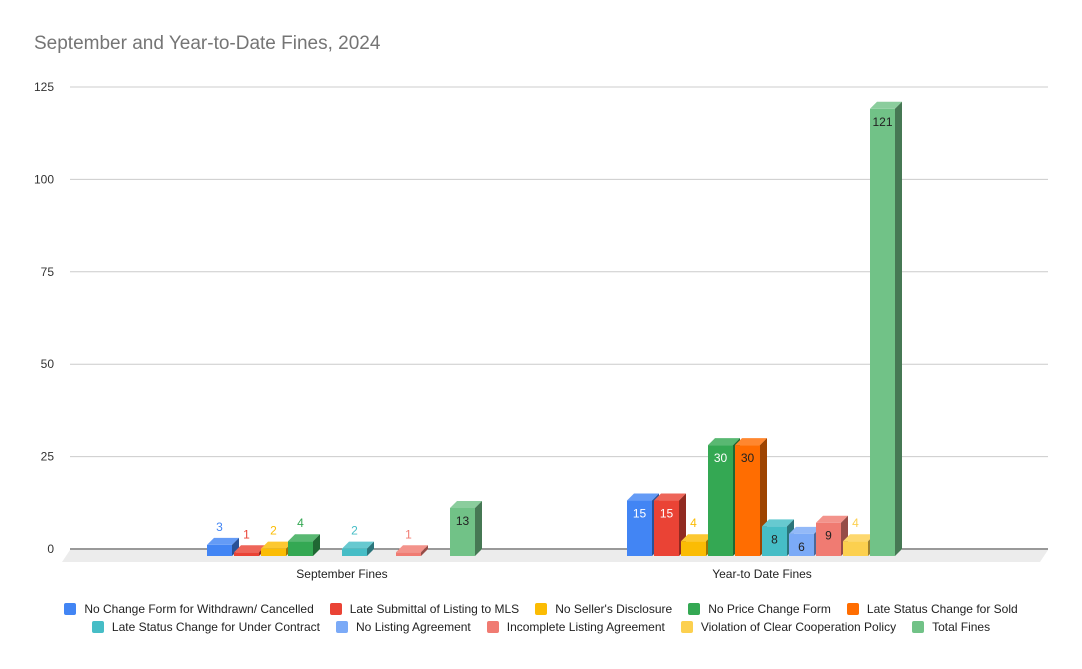  Describe the element at coordinates (463, 521) in the screenshot. I see `data-label: 13` at that location.